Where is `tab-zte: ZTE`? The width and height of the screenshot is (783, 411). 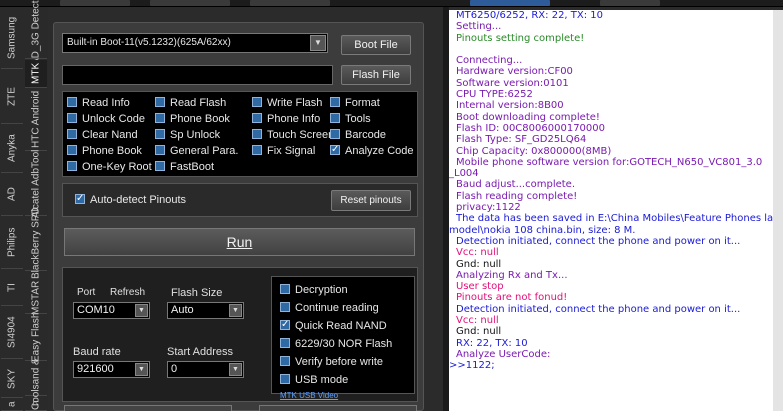 tab-zte: ZTE is located at coordinates (12, 97).